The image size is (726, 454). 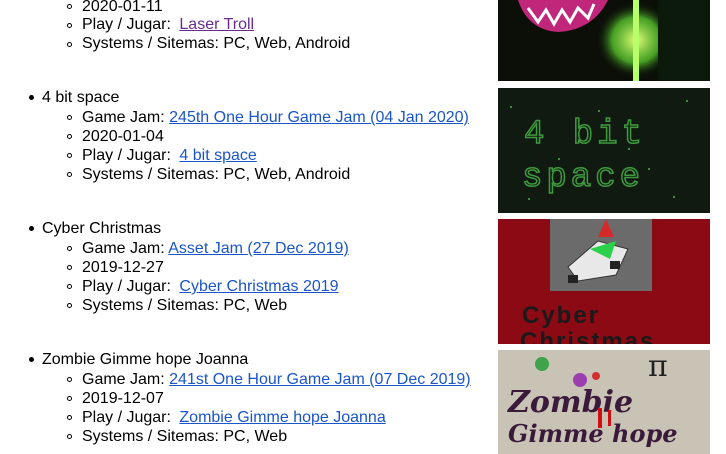 I want to click on play-line: Play / Jugar: Cyber Christmas 2019, so click(x=210, y=286).